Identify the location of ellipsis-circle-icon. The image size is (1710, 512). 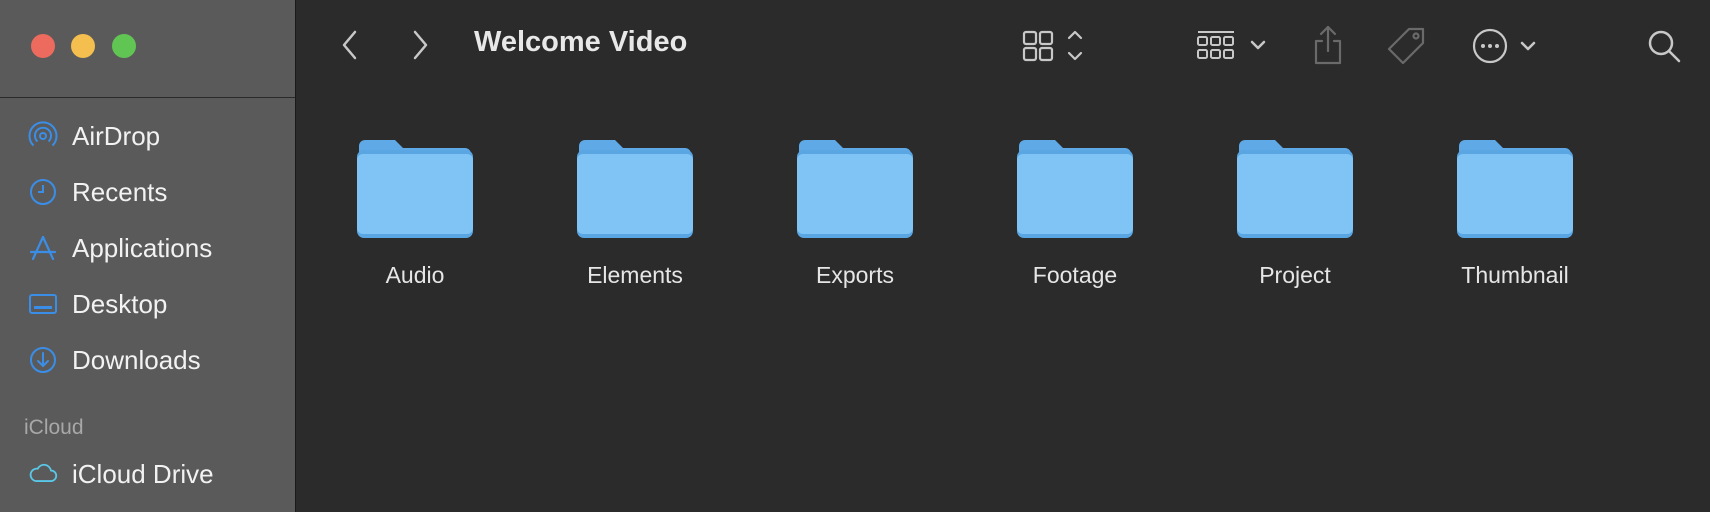
(1504, 46).